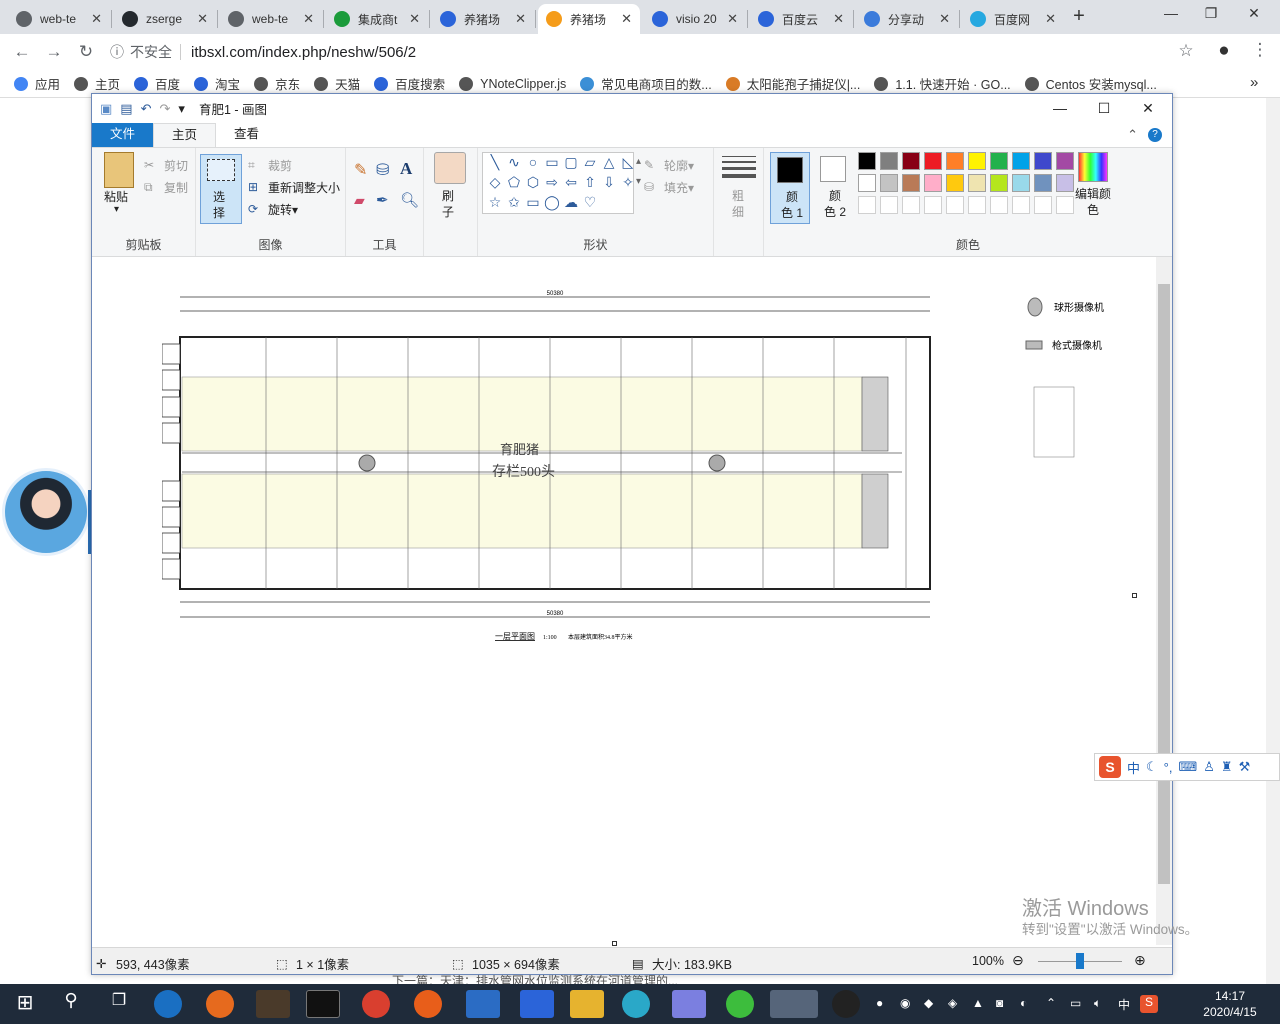 The image size is (1280, 1024). I want to click on shapes-scroll-up-icon: ▴, so click(638, 161).